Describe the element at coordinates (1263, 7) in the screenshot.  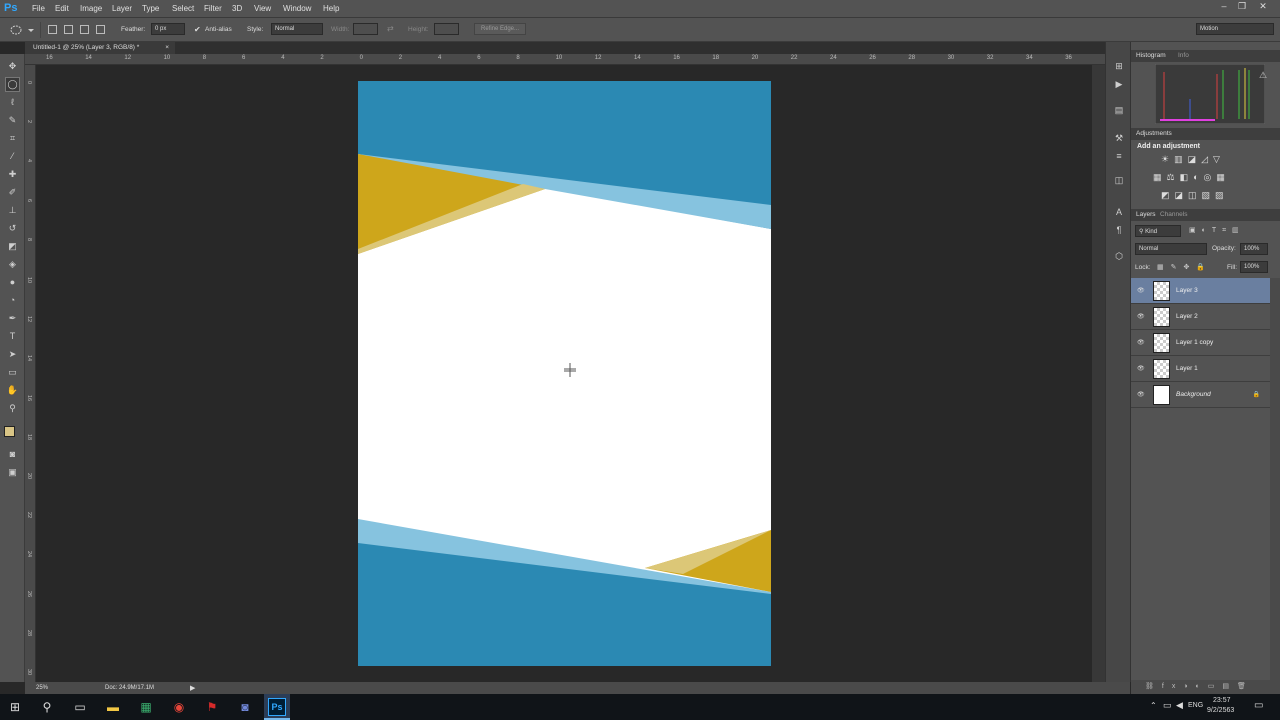
I see `close-icon: ✕` at that location.